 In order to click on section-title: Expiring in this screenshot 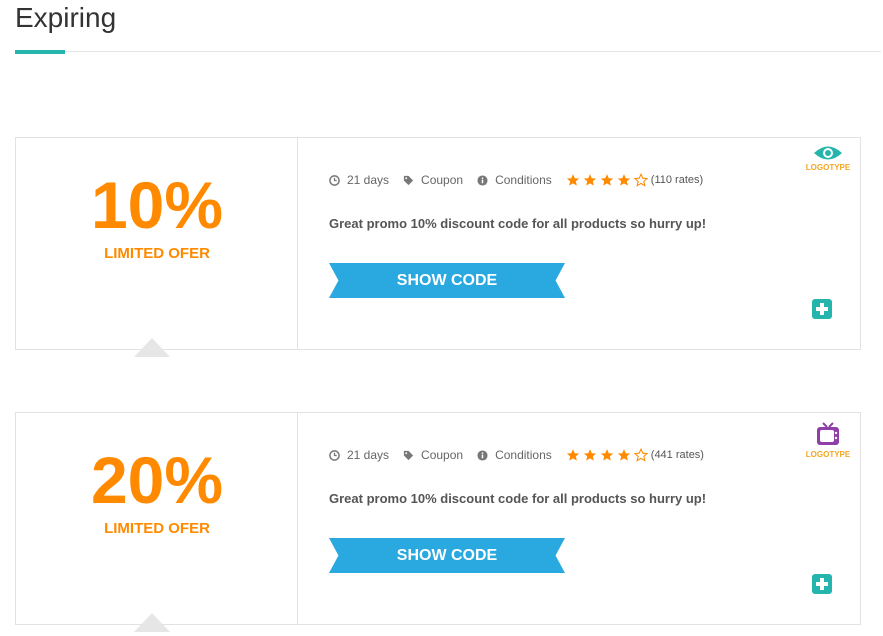, I will do `click(66, 17)`.